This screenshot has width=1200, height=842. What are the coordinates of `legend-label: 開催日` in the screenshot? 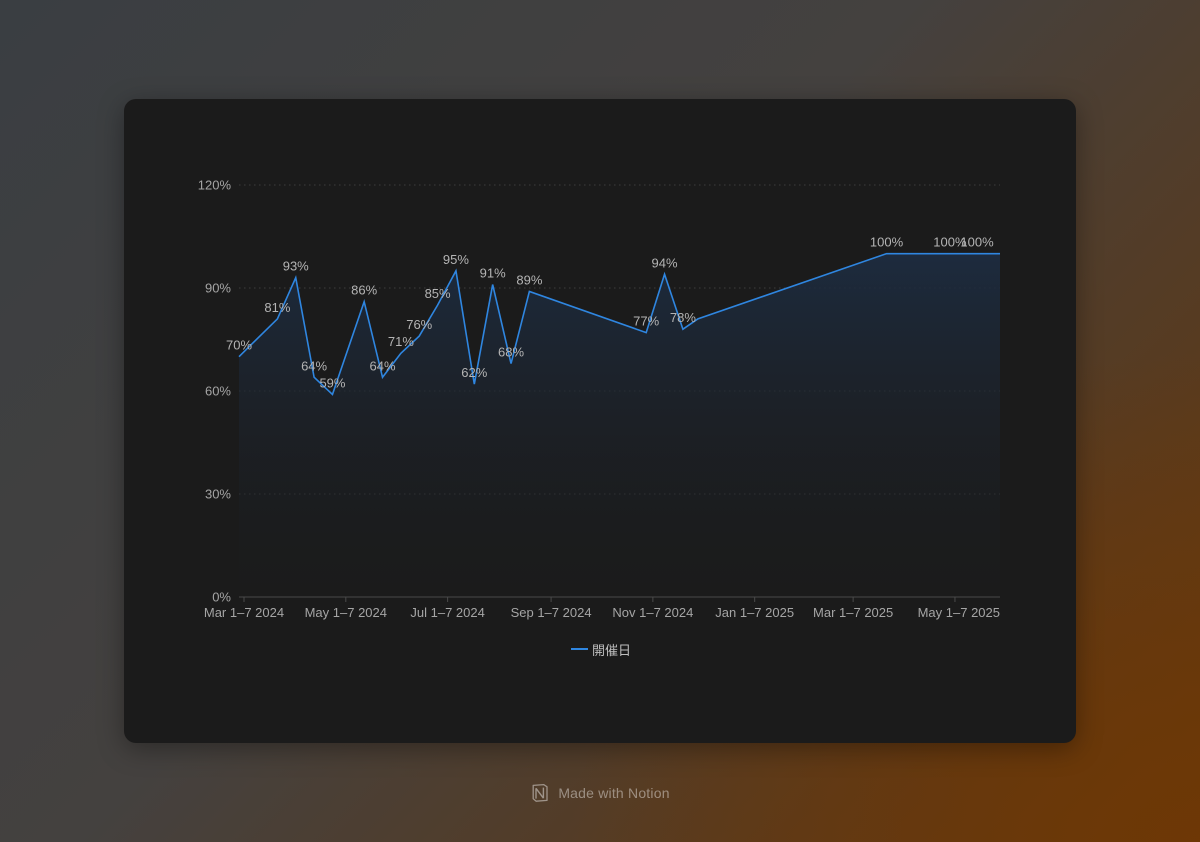 It's located at (611, 651).